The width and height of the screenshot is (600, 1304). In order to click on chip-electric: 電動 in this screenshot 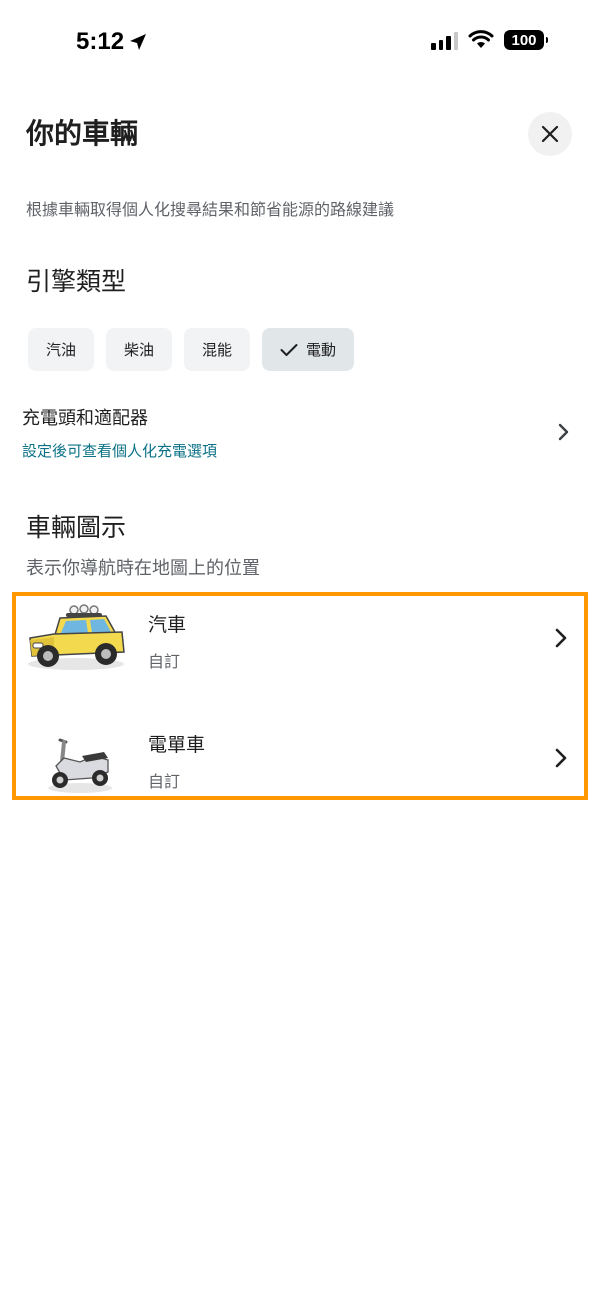, I will do `click(308, 349)`.